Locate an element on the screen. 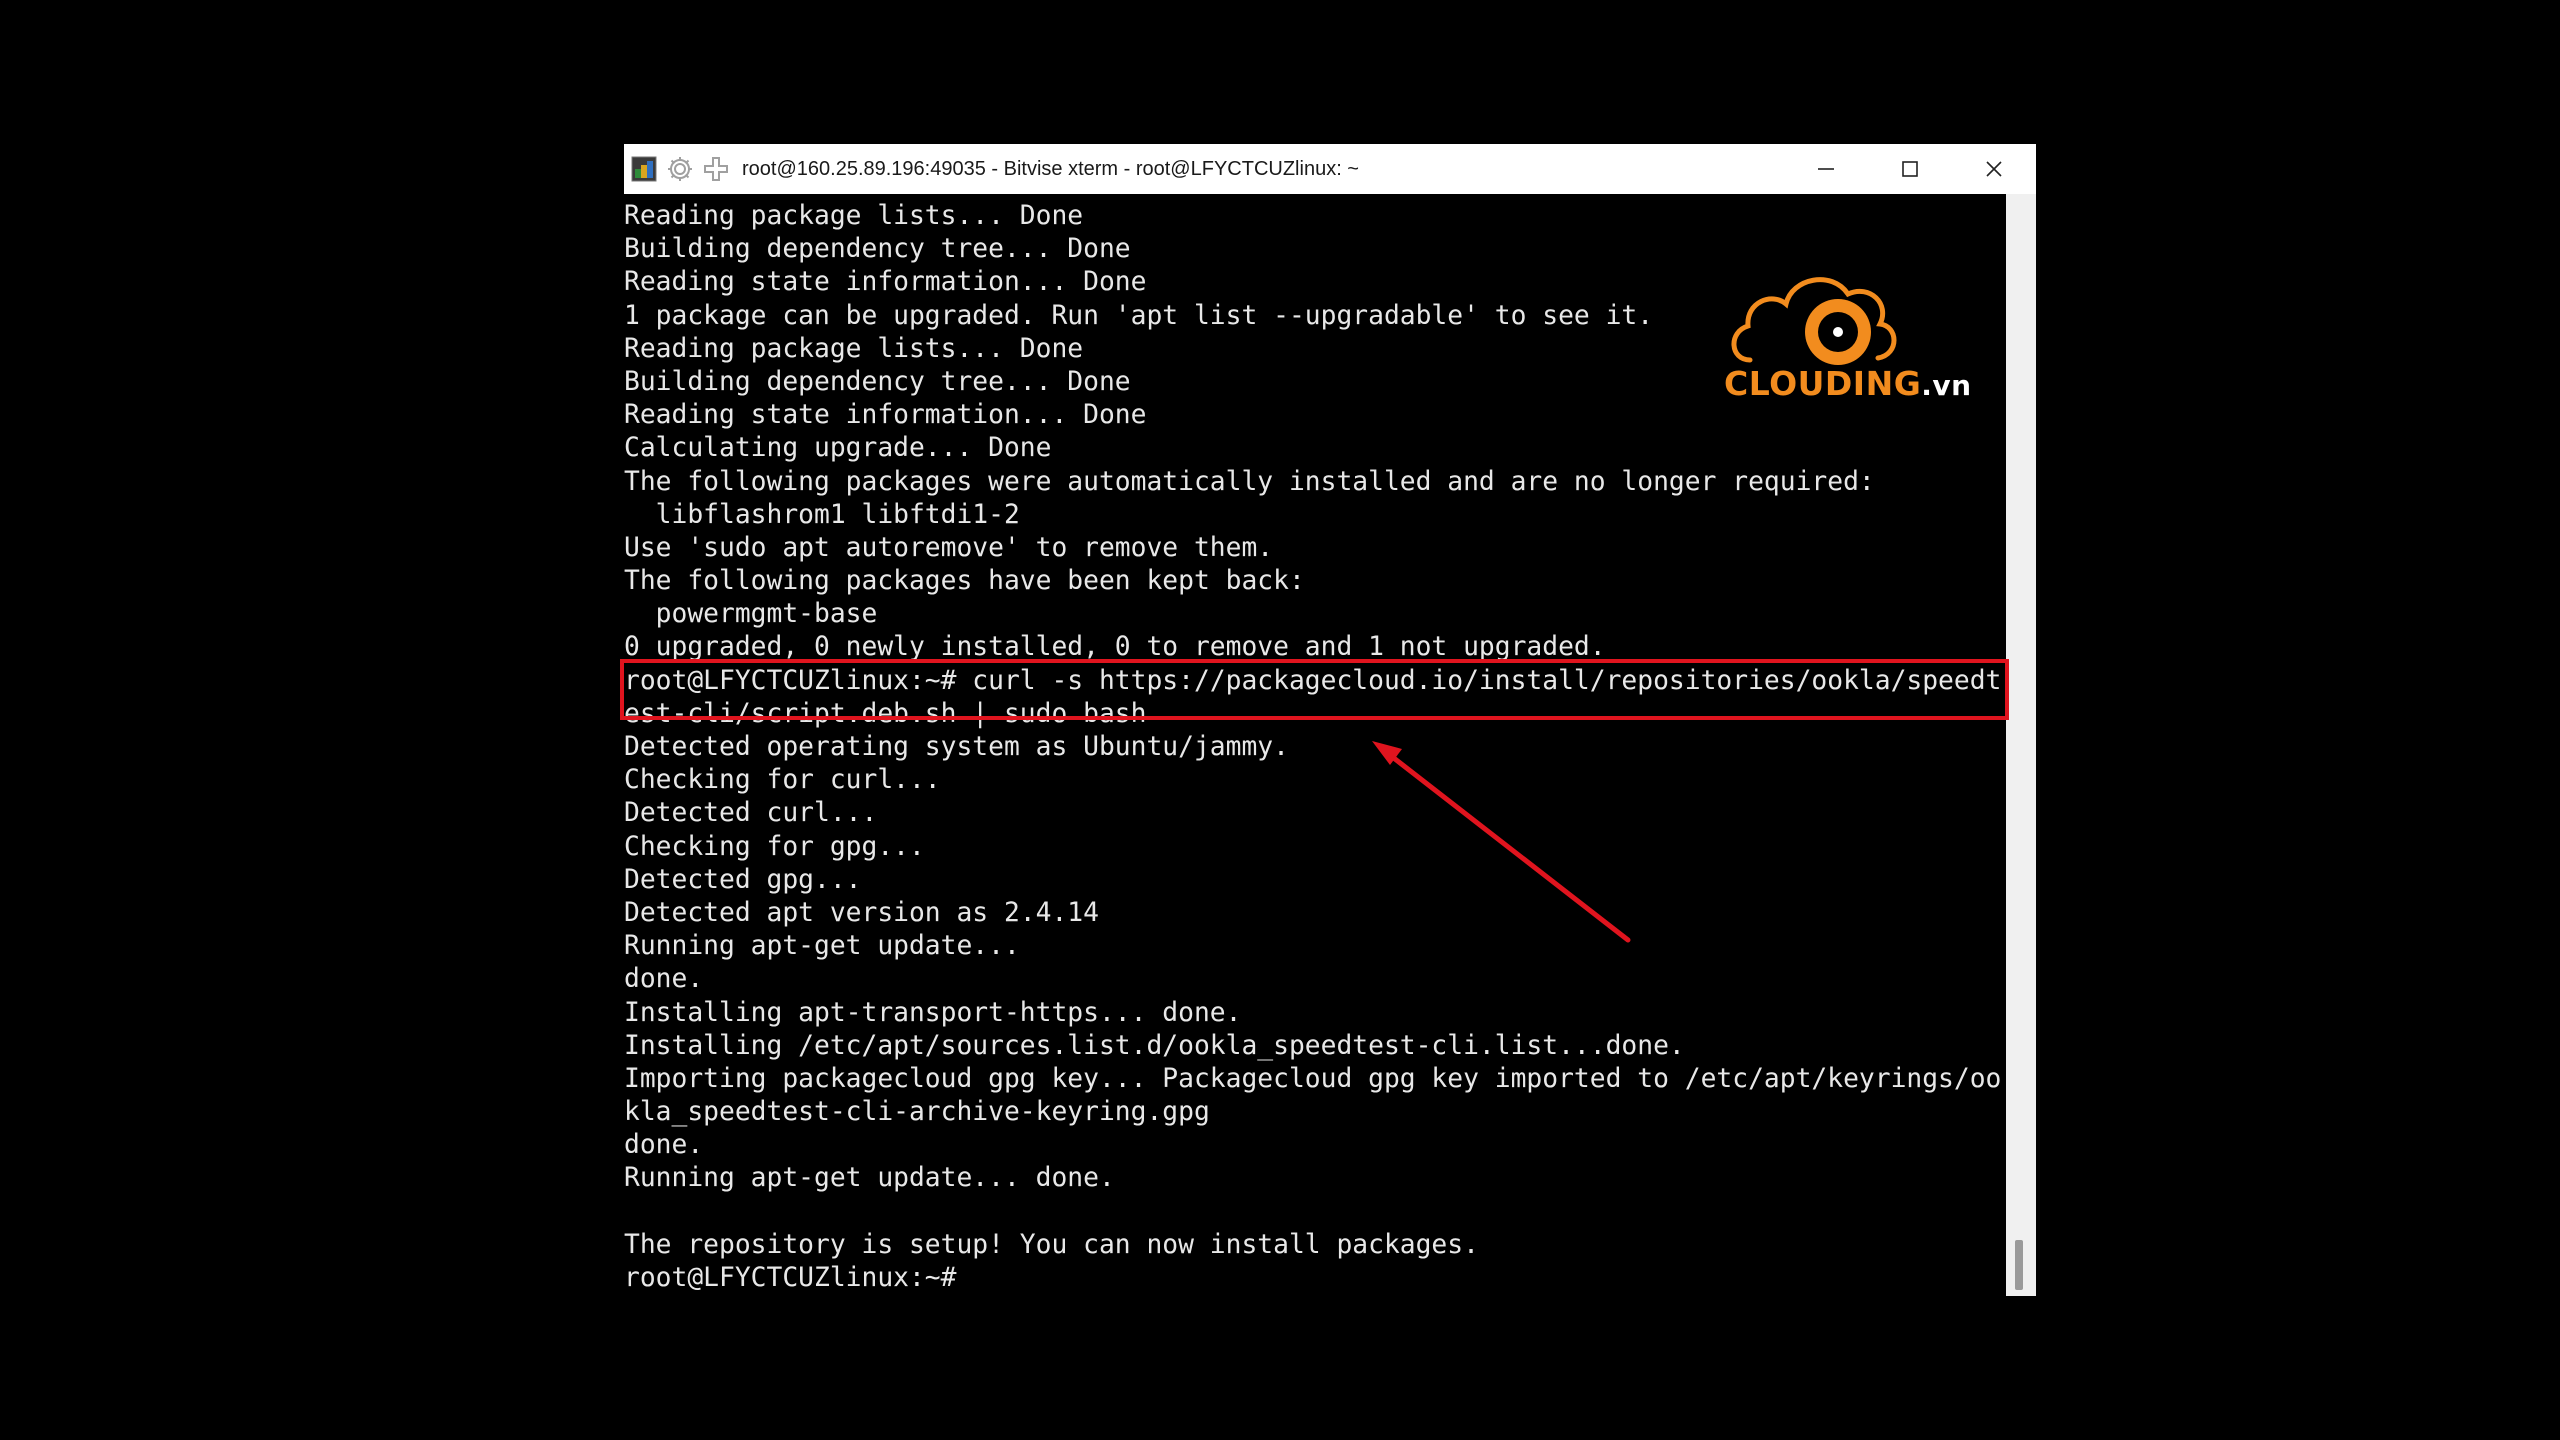 The width and height of the screenshot is (2560, 1440). logo-wordmark: CLOUDING.vn is located at coordinates (1848, 383).